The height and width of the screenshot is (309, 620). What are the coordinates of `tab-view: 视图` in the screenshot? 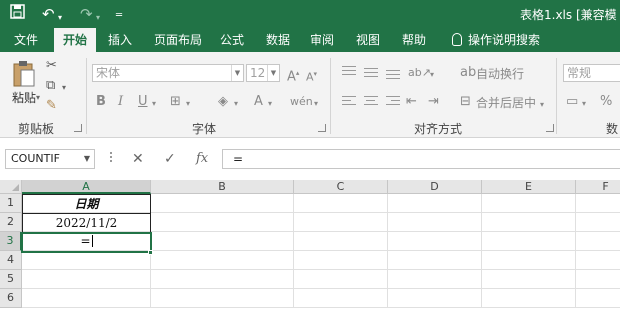 It's located at (368, 40).